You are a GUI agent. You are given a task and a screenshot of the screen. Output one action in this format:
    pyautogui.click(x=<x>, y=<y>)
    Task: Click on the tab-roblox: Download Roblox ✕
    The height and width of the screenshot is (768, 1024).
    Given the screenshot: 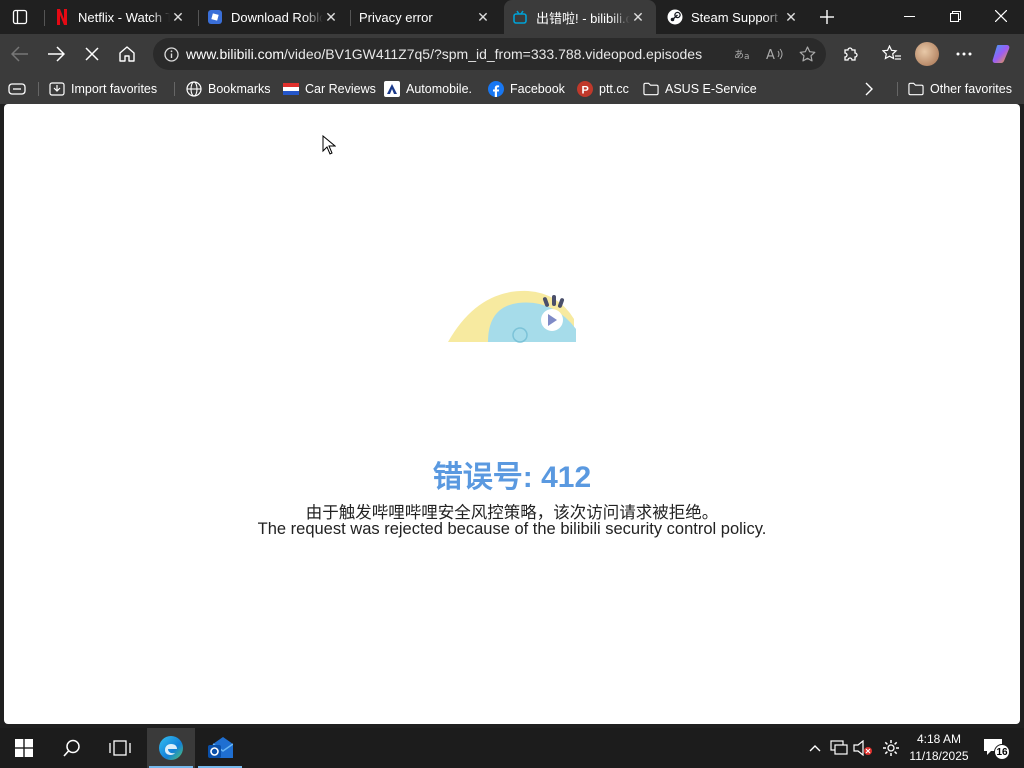 What is the action you would take?
    pyautogui.click(x=274, y=17)
    